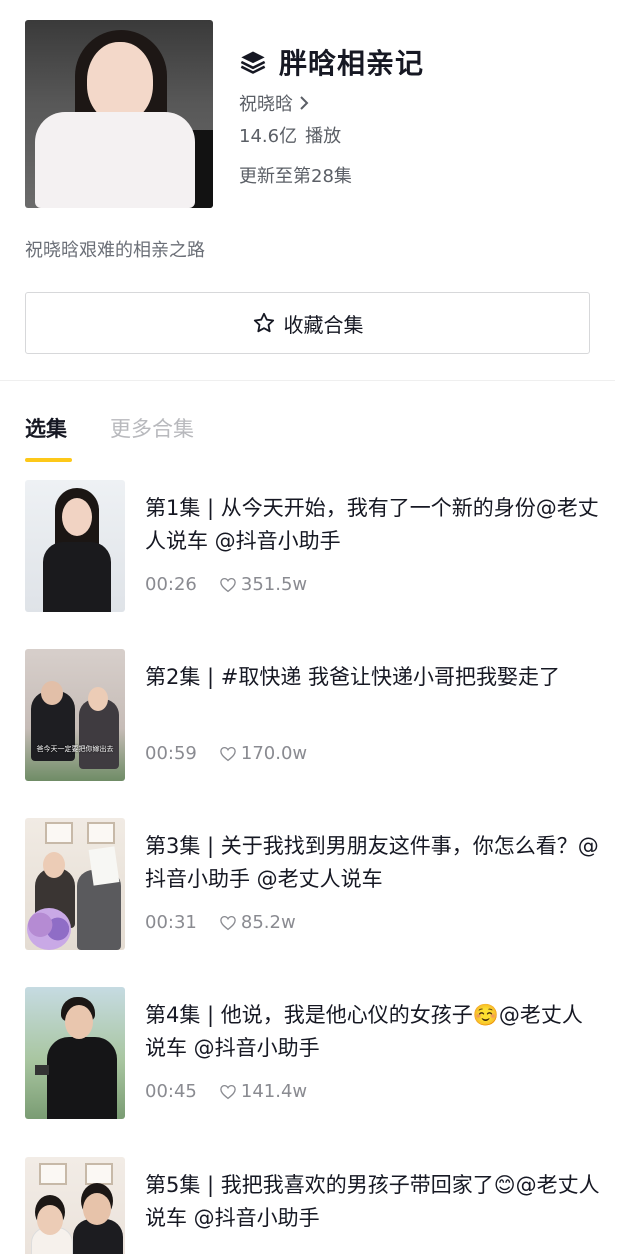  What do you see at coordinates (119, 114) in the screenshot?
I see `series-cover-image` at bounding box center [119, 114].